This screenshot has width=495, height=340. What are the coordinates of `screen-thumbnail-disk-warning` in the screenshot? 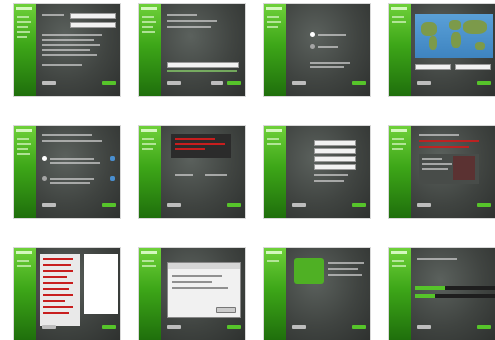 It's located at (192, 172).